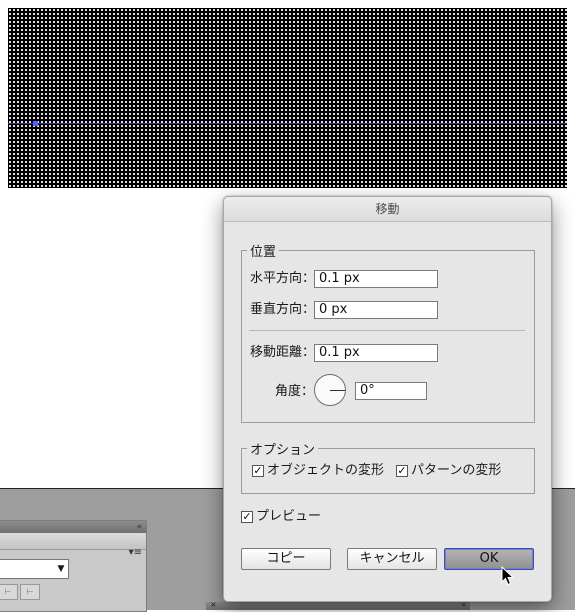 This screenshot has height=612, width=575. Describe the element at coordinates (73, 566) in the screenshot. I see `floating-panel: « ▾≡ ▼ ⊢ ⊢` at that location.